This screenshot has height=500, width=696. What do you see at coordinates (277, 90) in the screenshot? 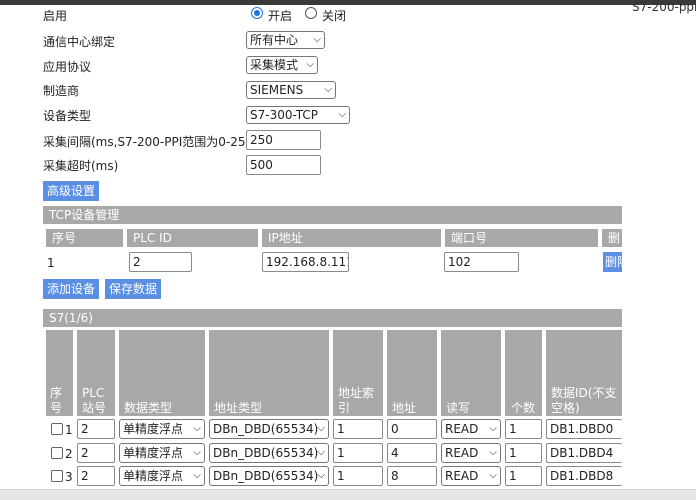
I see `maker-value: SIEMENS` at bounding box center [277, 90].